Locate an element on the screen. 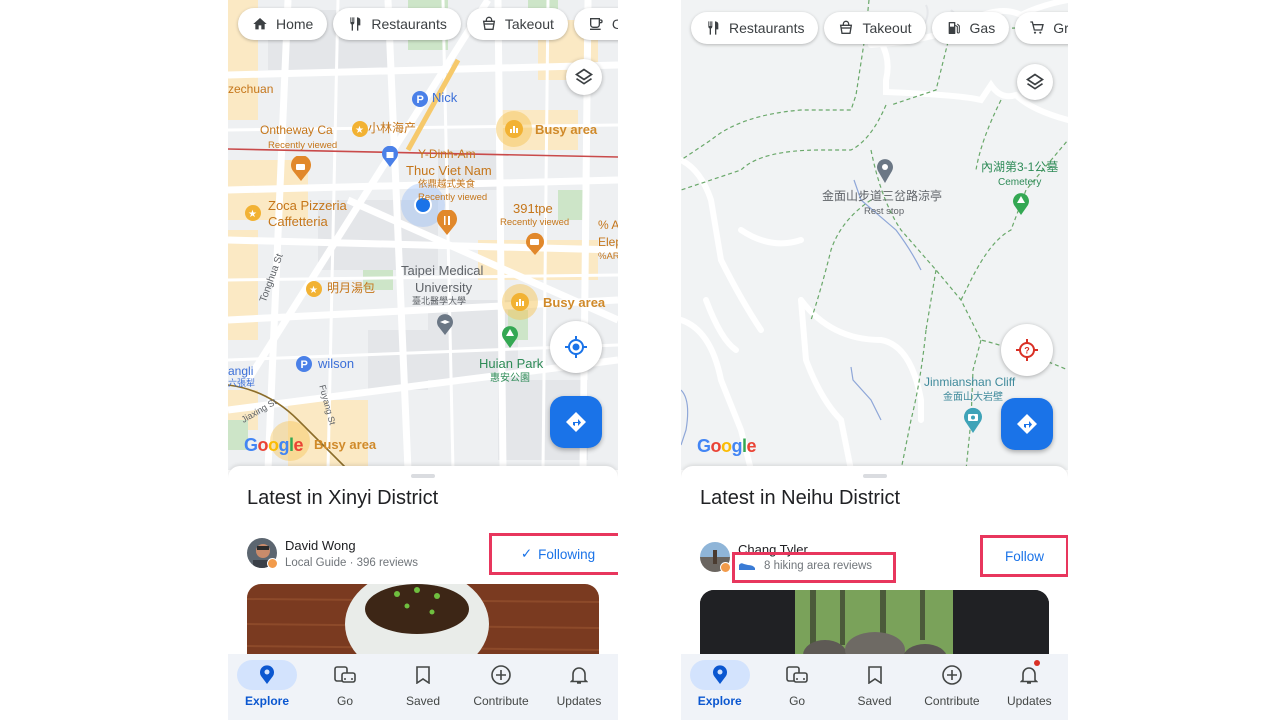 The image size is (1280, 720). following-button: ✓ Following is located at coordinates (553, 554).